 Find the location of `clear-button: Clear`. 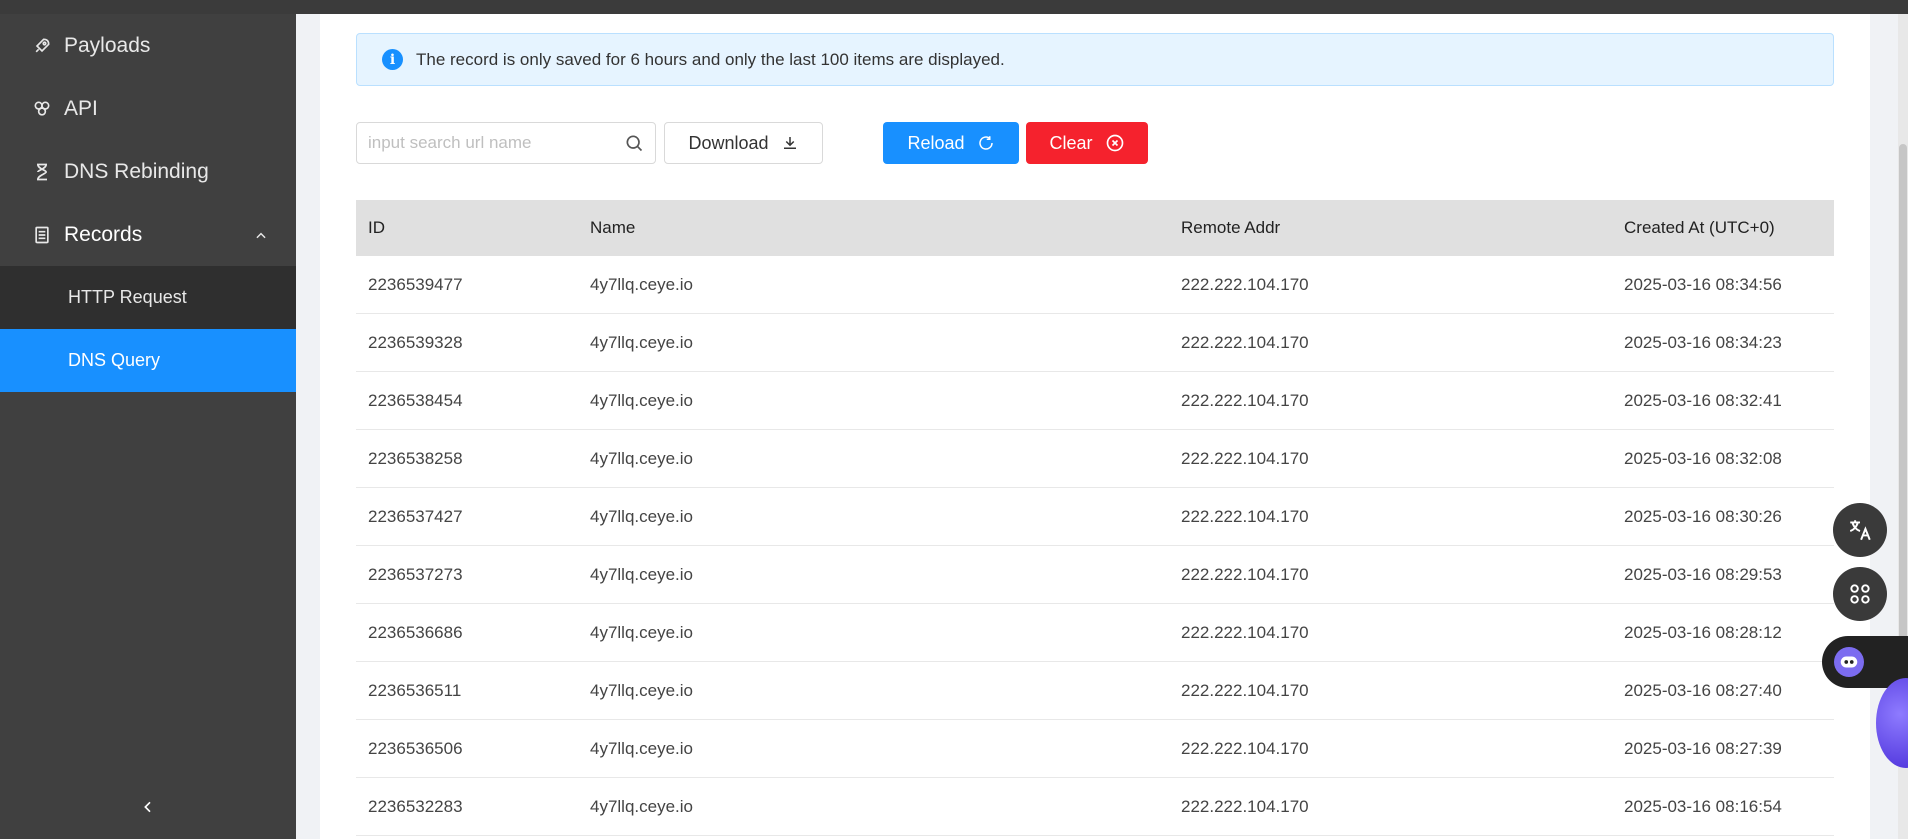

clear-button: Clear is located at coordinates (1087, 143).